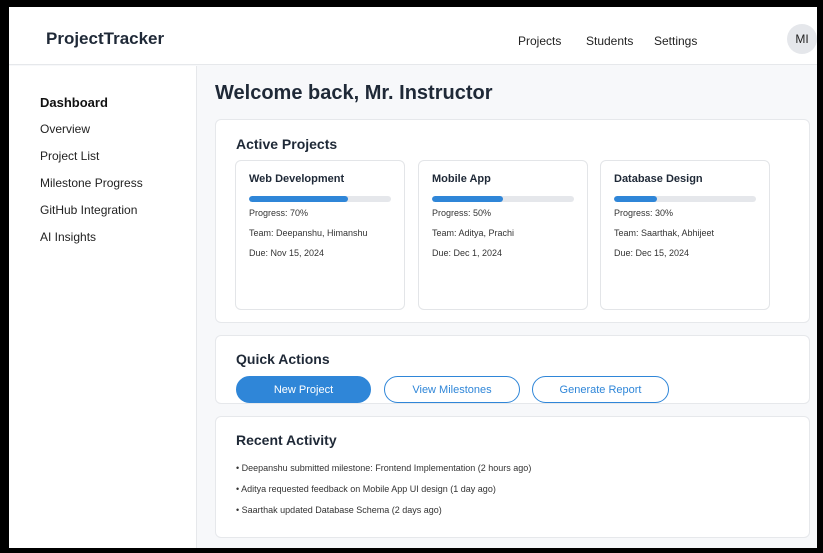 Image resolution: width=823 pixels, height=553 pixels. I want to click on sidebar-item-github-integration: GitHub Integration, so click(88, 210).